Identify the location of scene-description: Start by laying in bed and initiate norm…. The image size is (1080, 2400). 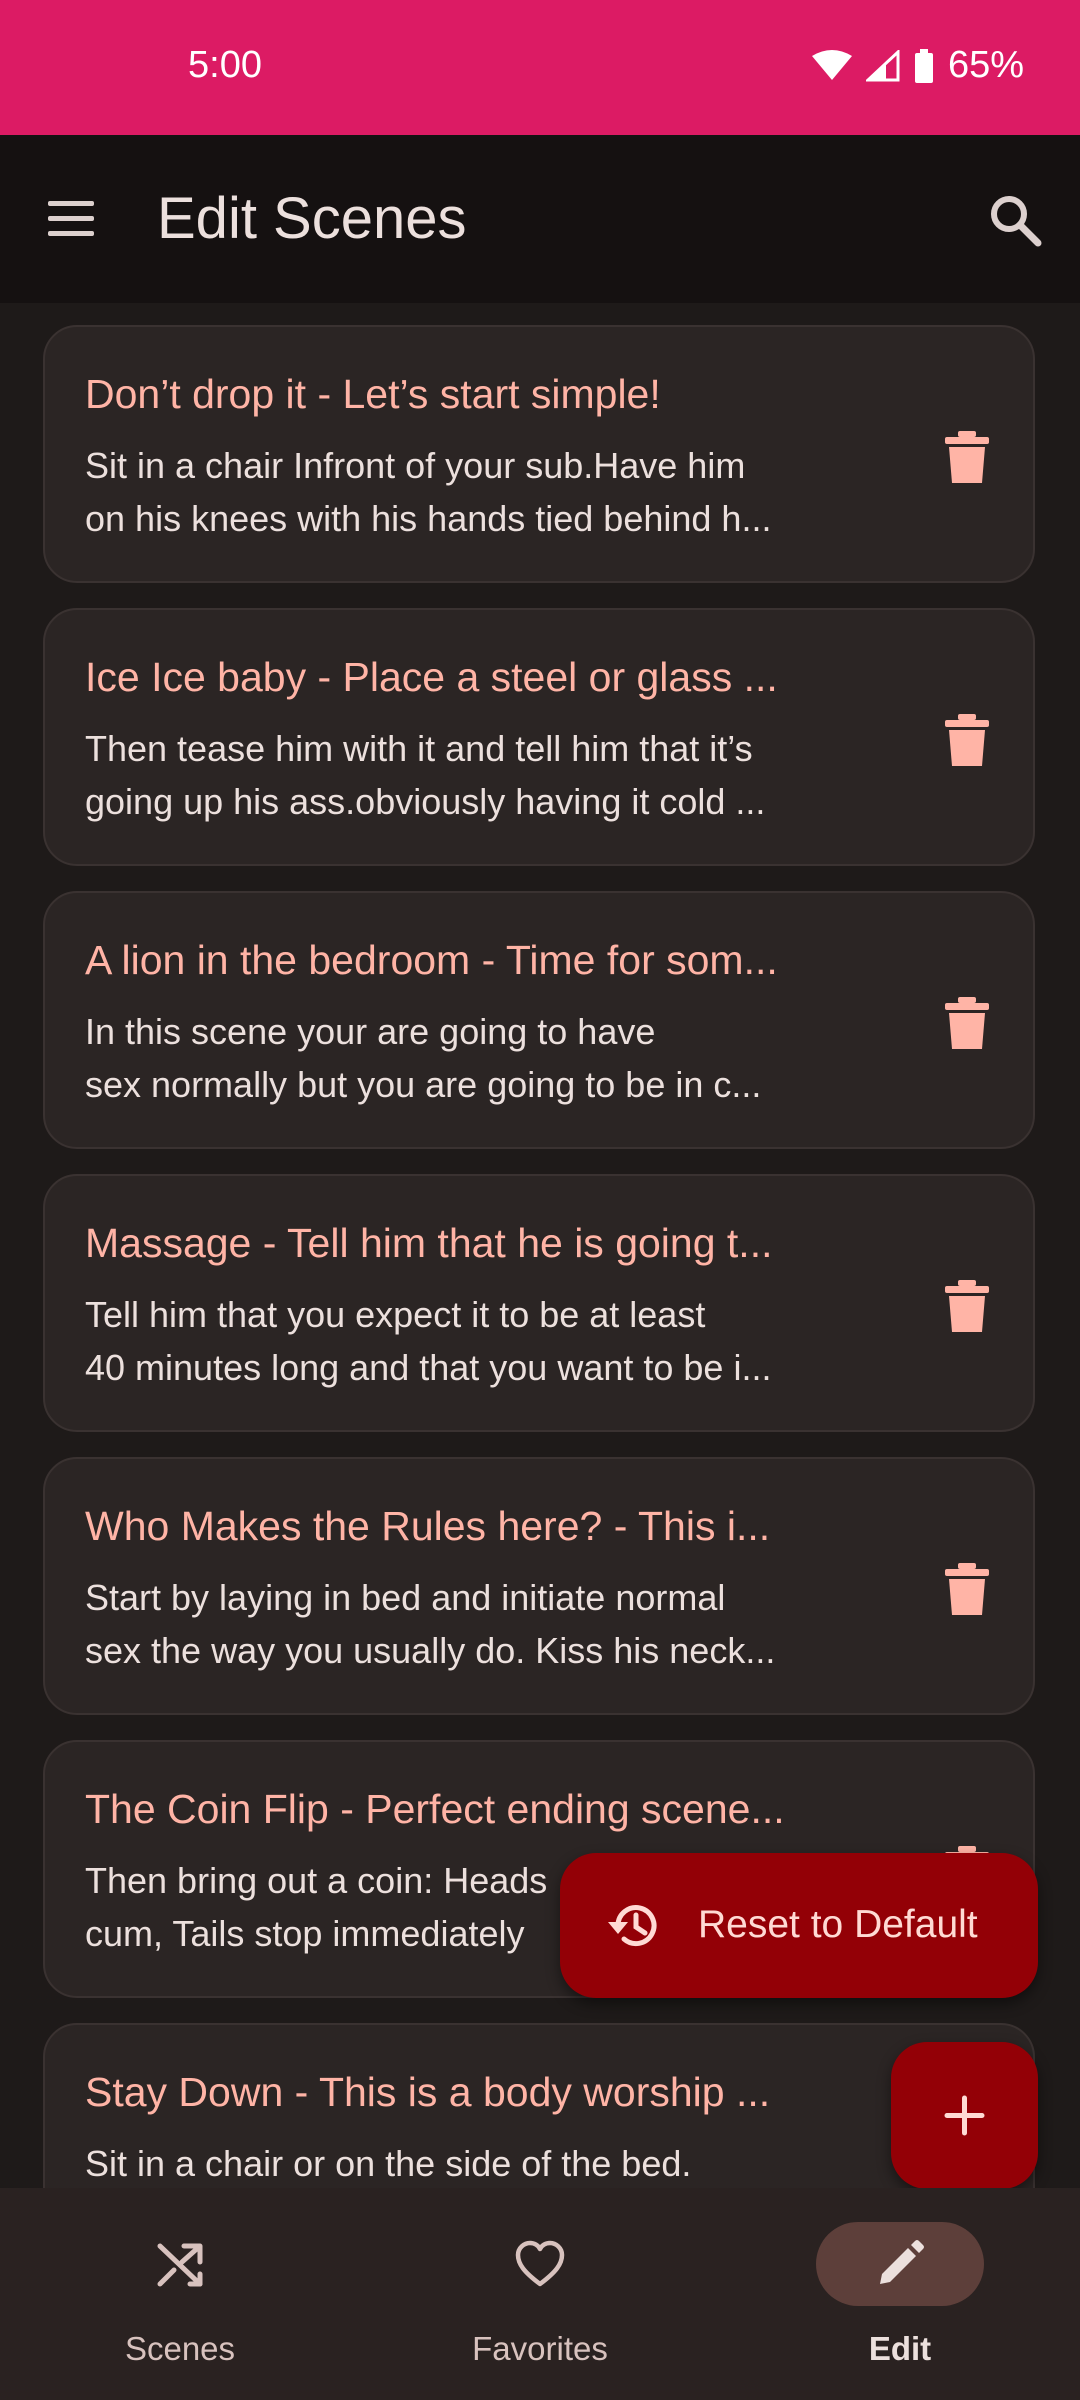
(500, 1624).